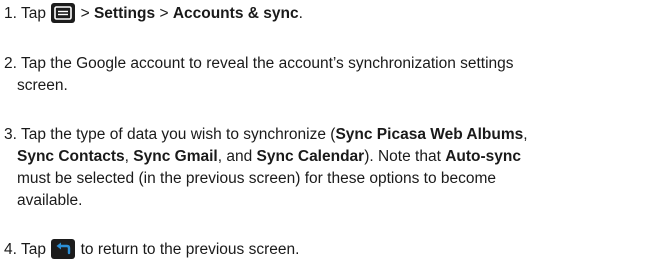 The image size is (652, 270). What do you see at coordinates (63, 249) in the screenshot?
I see `back-icon` at bounding box center [63, 249].